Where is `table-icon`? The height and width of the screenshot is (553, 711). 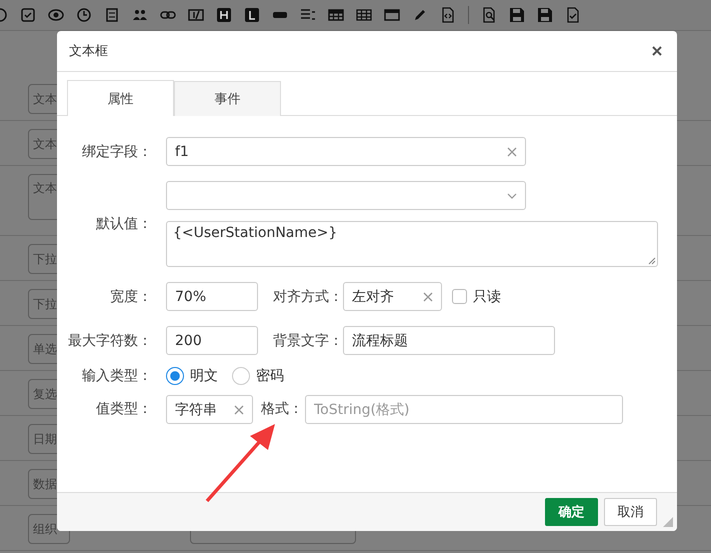 table-icon is located at coordinates (336, 15).